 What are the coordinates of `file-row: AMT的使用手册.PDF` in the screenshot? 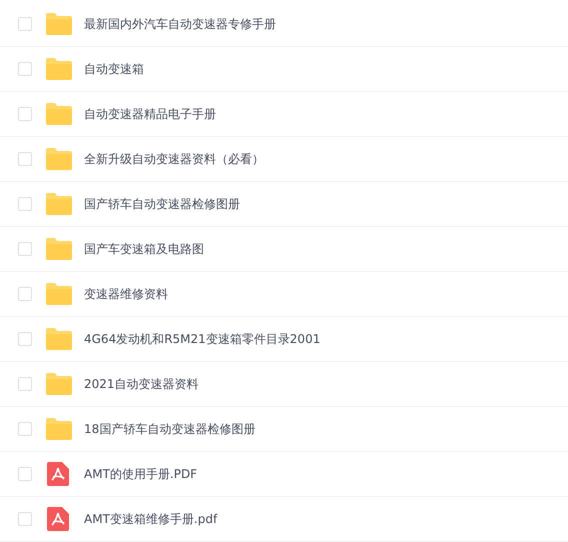 It's located at (284, 474).